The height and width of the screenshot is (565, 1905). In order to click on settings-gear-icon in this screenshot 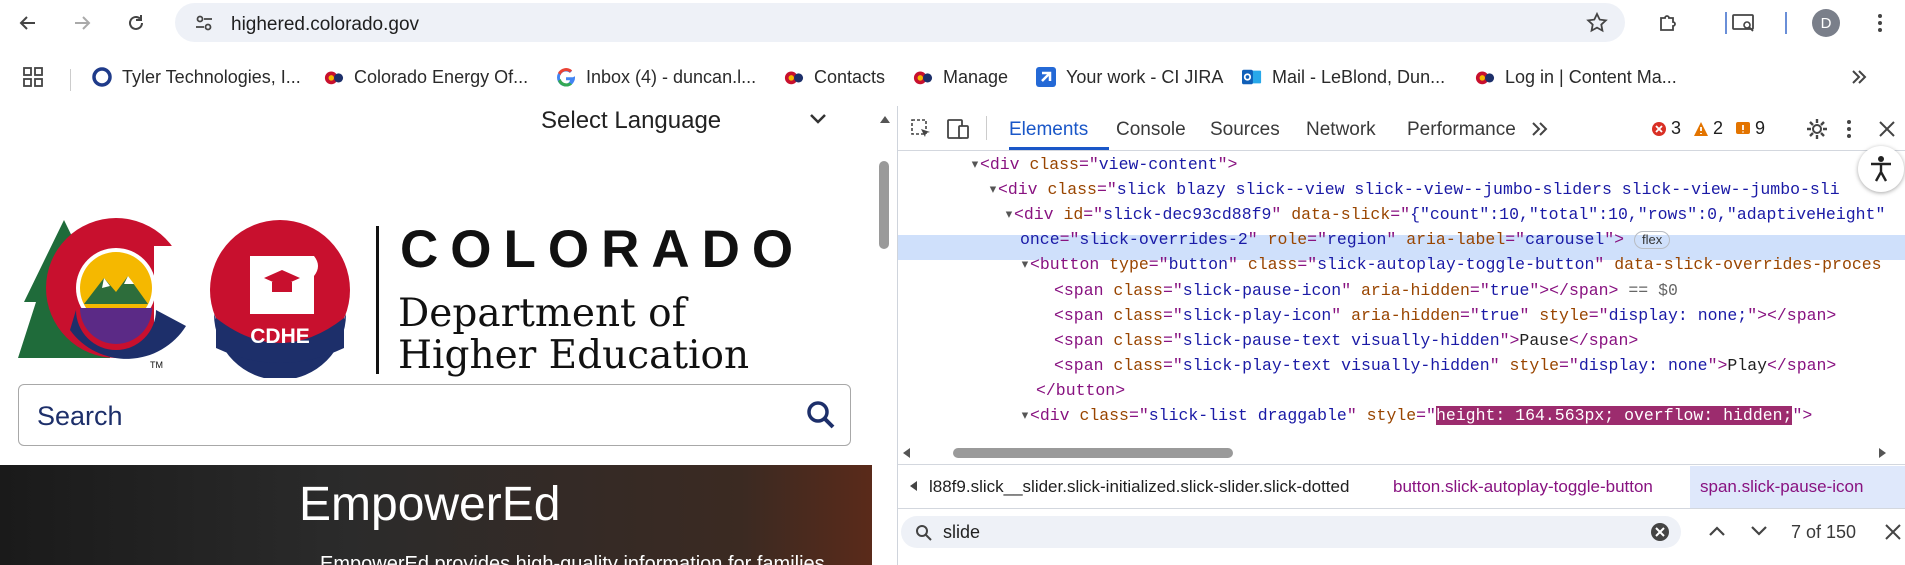, I will do `click(1817, 129)`.